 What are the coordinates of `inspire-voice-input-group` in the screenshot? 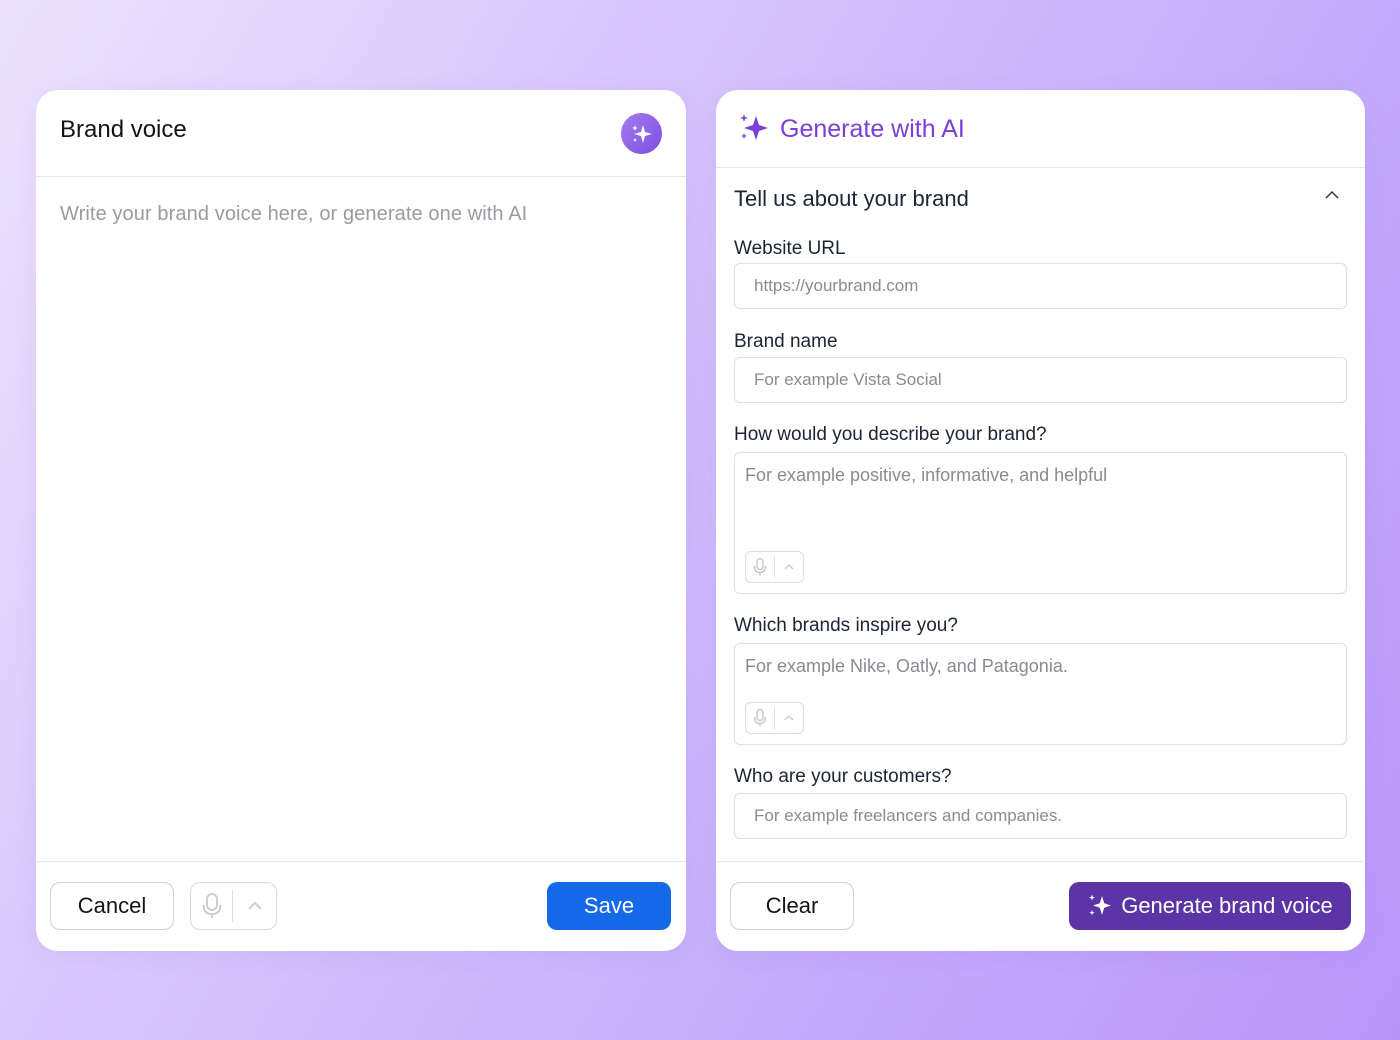 It's located at (774, 718).